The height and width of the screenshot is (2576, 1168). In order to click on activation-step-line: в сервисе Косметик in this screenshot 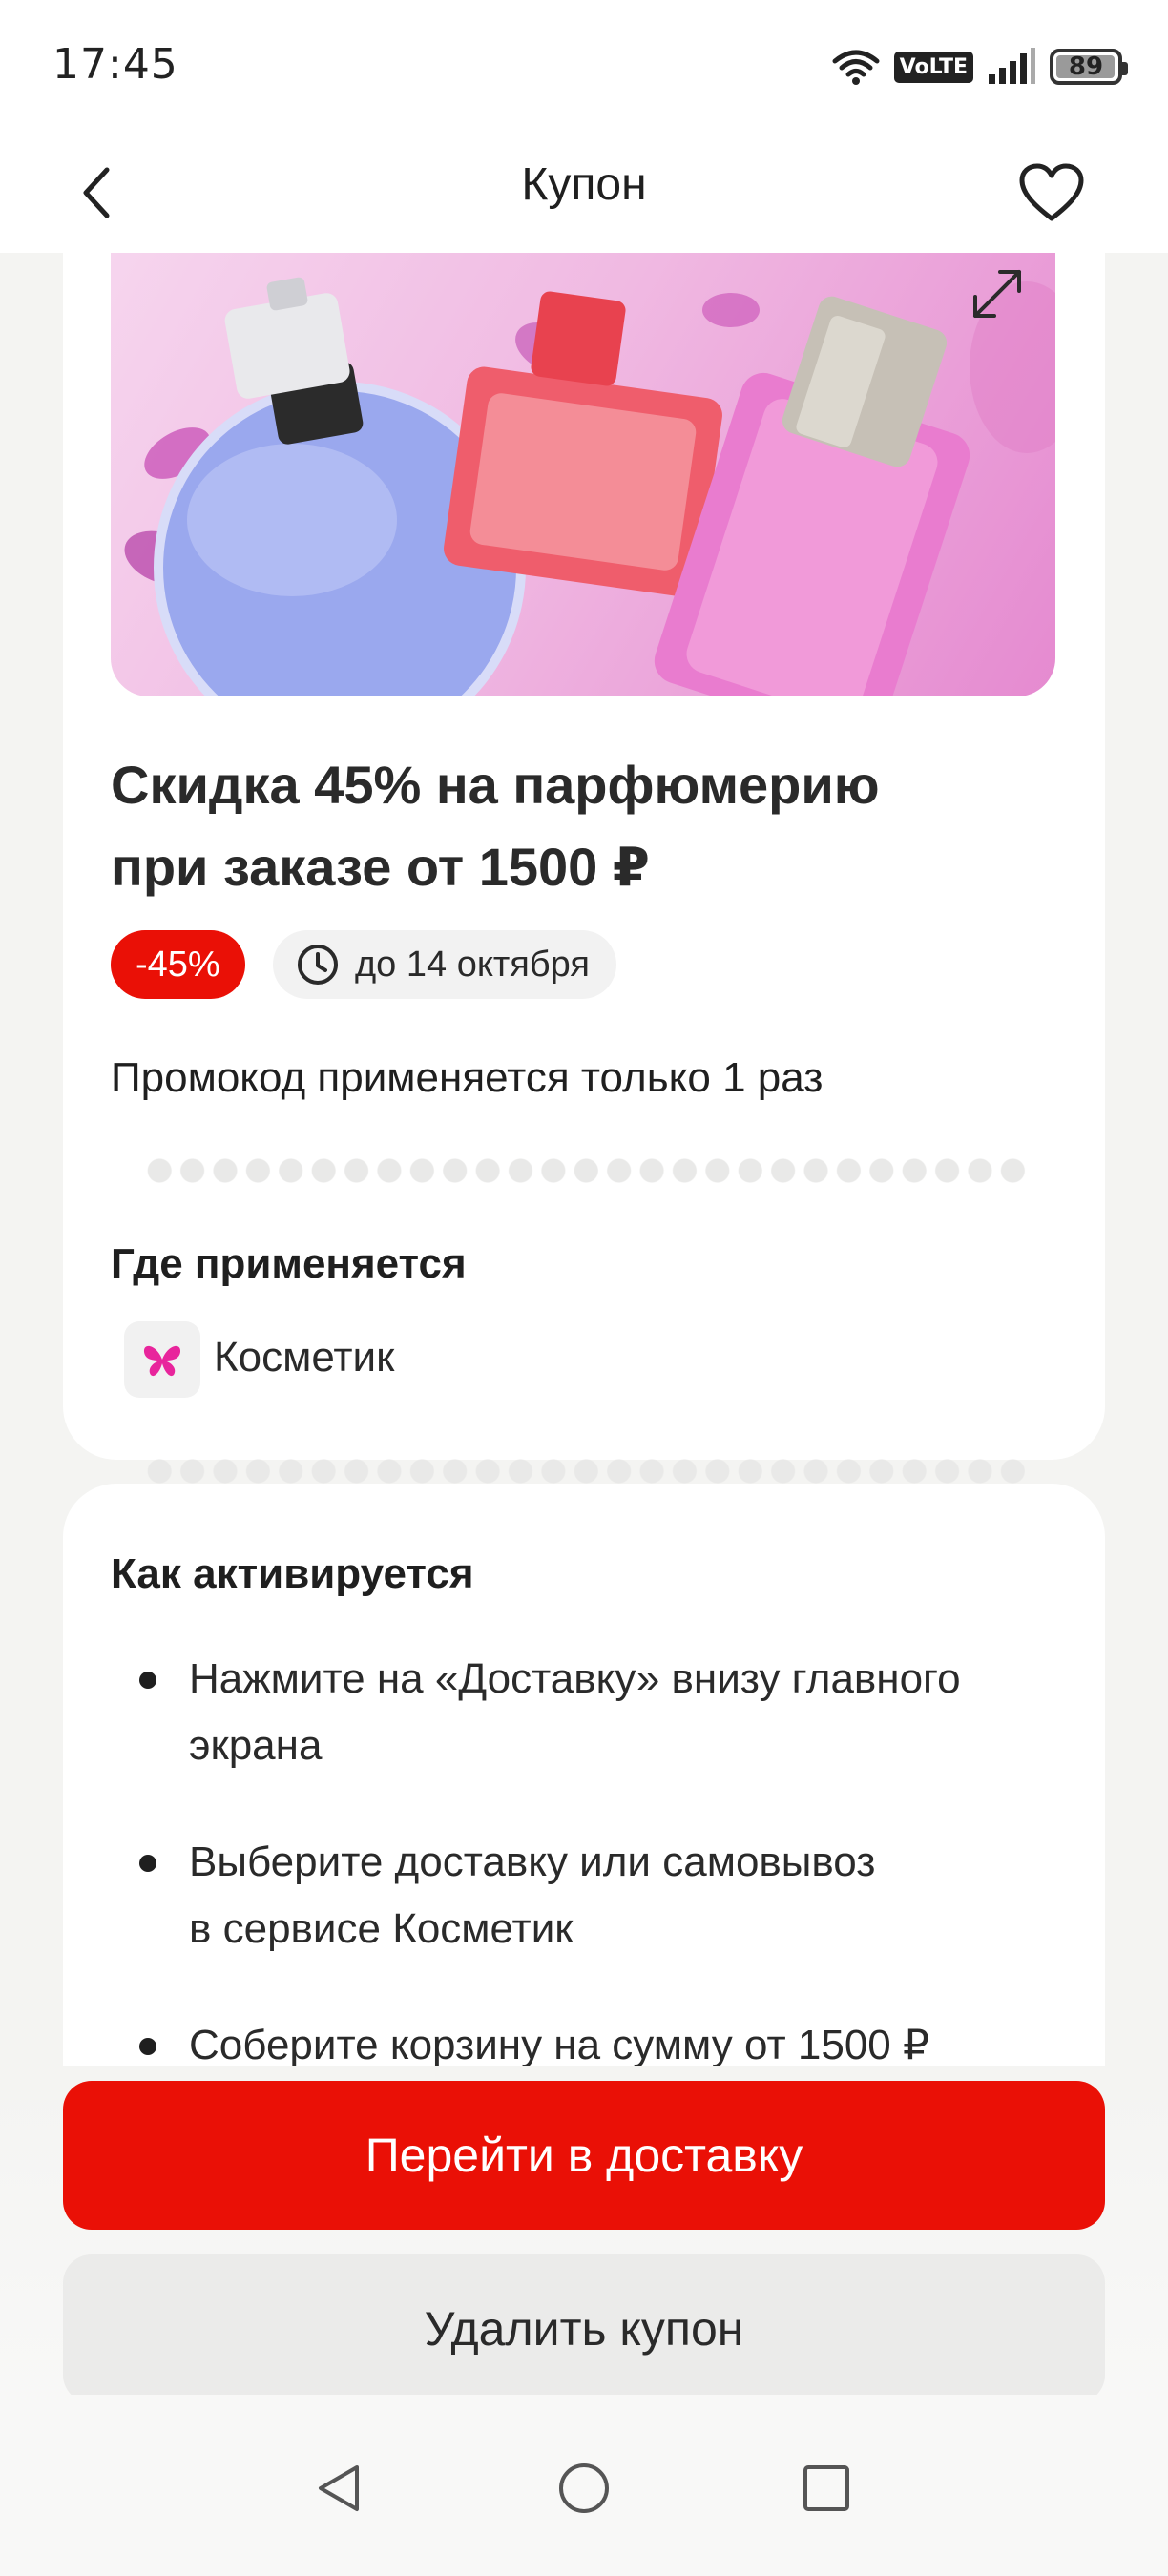, I will do `click(381, 1928)`.